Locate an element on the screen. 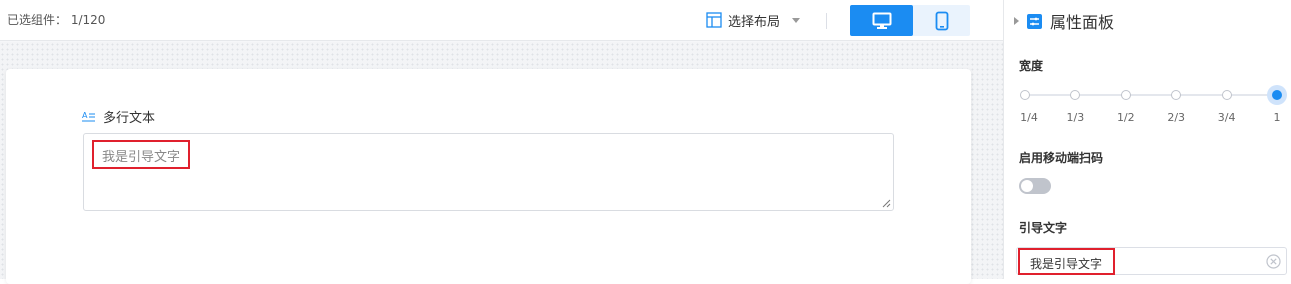  toolbar-divider is located at coordinates (826, 21).